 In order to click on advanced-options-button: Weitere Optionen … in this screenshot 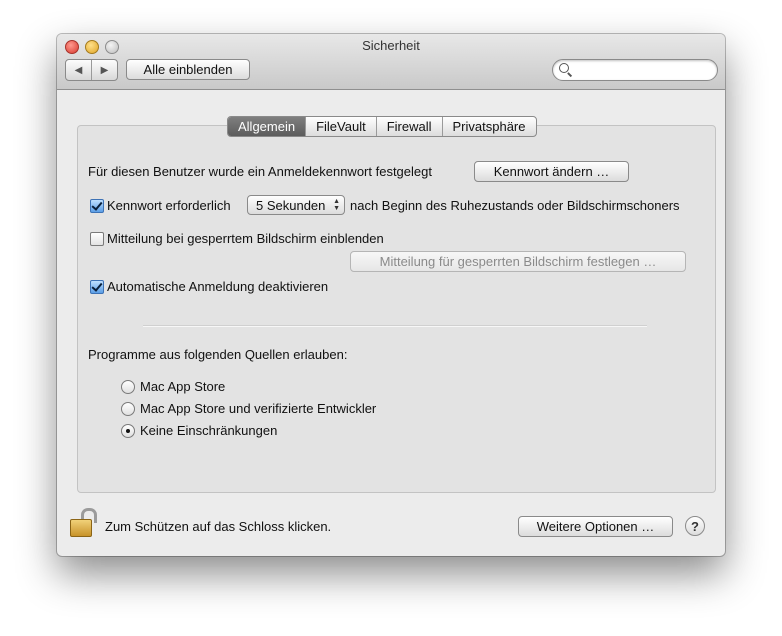, I will do `click(595, 526)`.